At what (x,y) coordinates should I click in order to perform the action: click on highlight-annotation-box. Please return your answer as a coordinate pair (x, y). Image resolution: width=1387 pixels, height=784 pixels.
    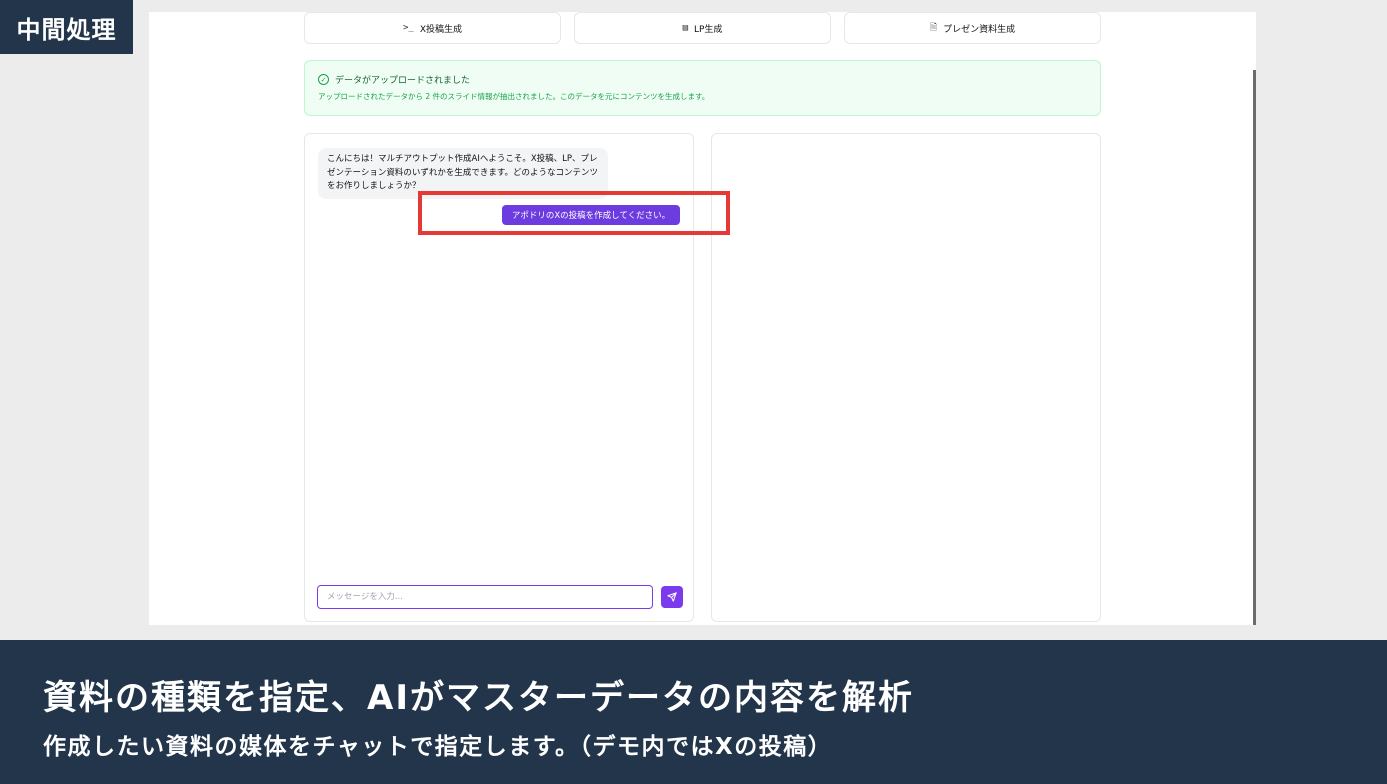
    Looking at the image, I should click on (574, 213).